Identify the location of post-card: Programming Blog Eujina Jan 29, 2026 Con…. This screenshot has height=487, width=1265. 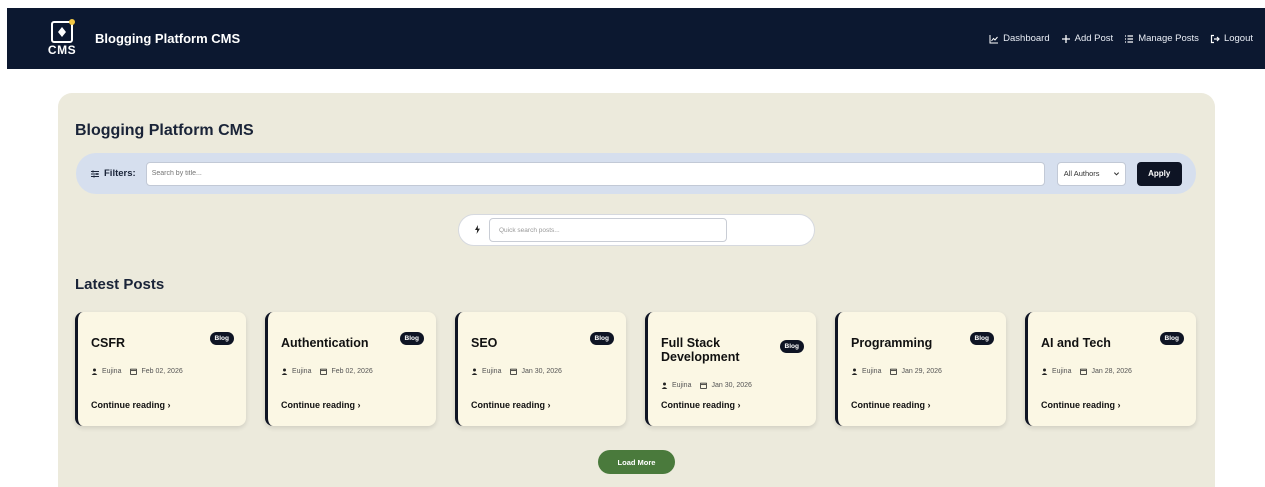
(920, 369).